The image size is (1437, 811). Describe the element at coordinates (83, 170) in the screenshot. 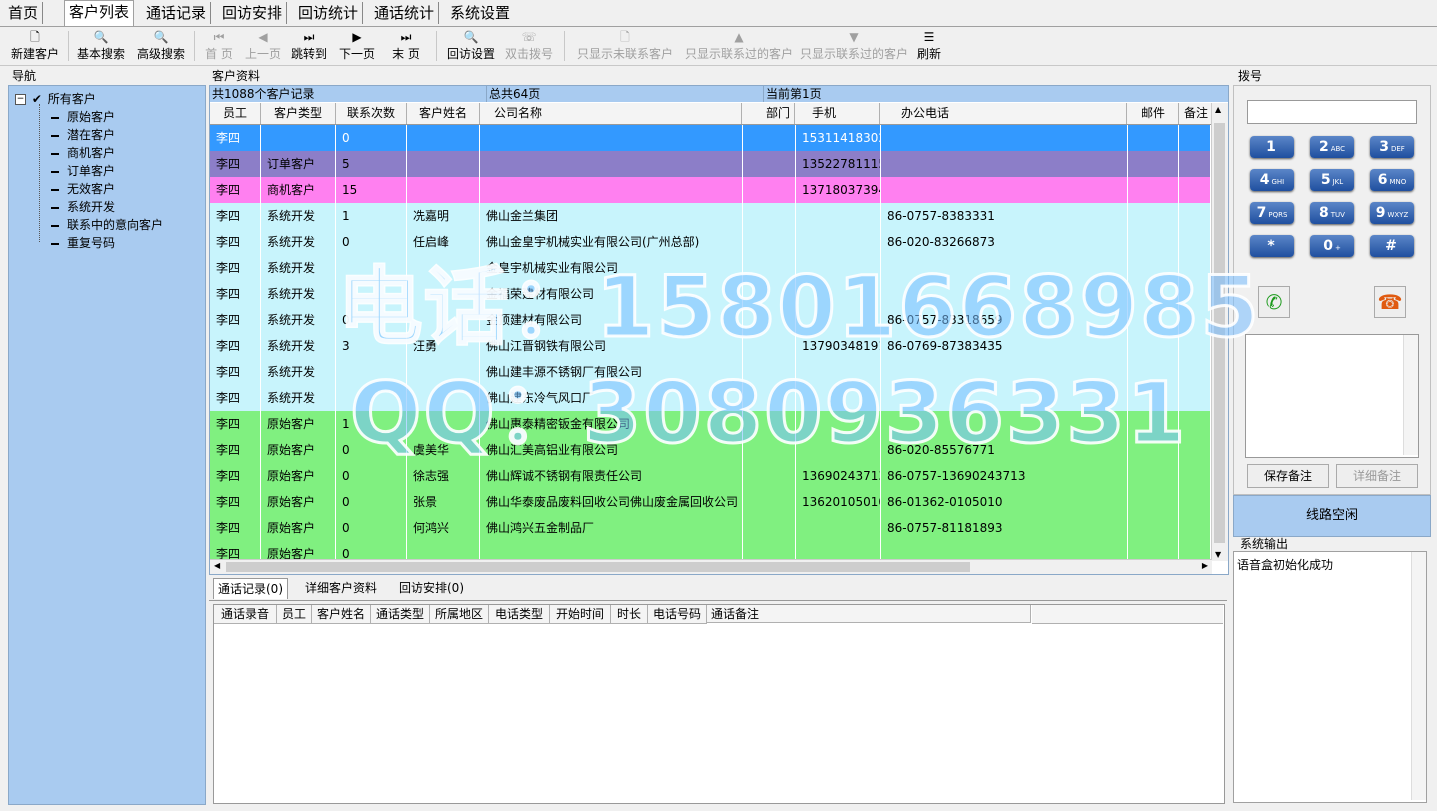

I see `tree-item-order: 订单客户` at that location.